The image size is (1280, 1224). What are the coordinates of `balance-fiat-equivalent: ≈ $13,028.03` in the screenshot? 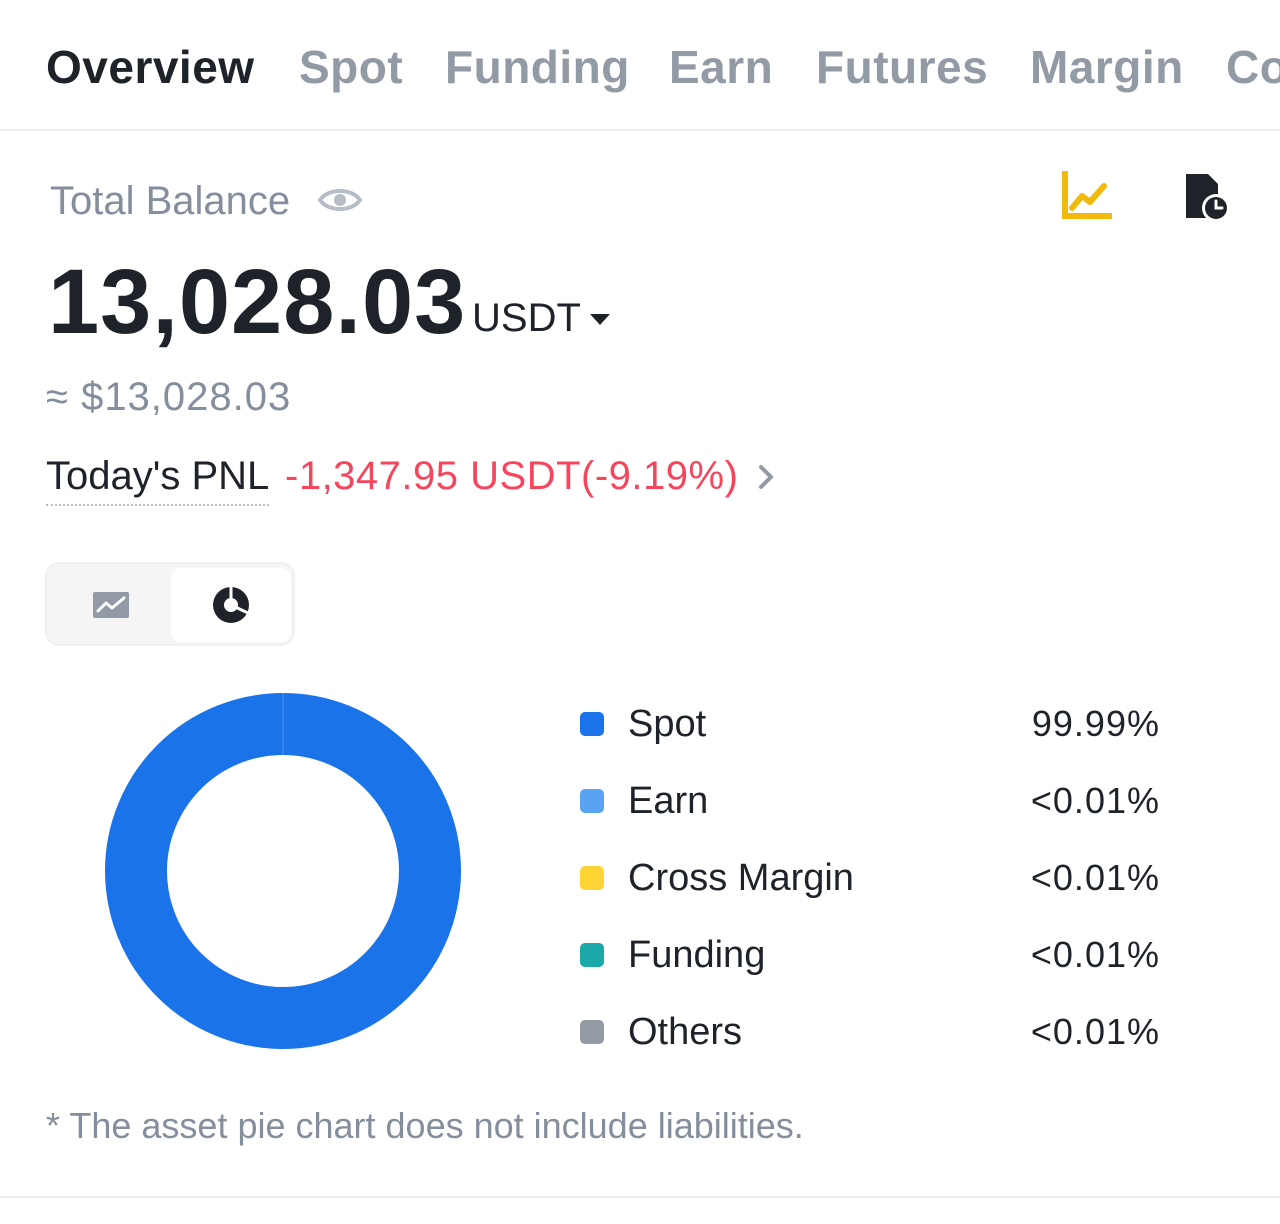 It's located at (169, 397).